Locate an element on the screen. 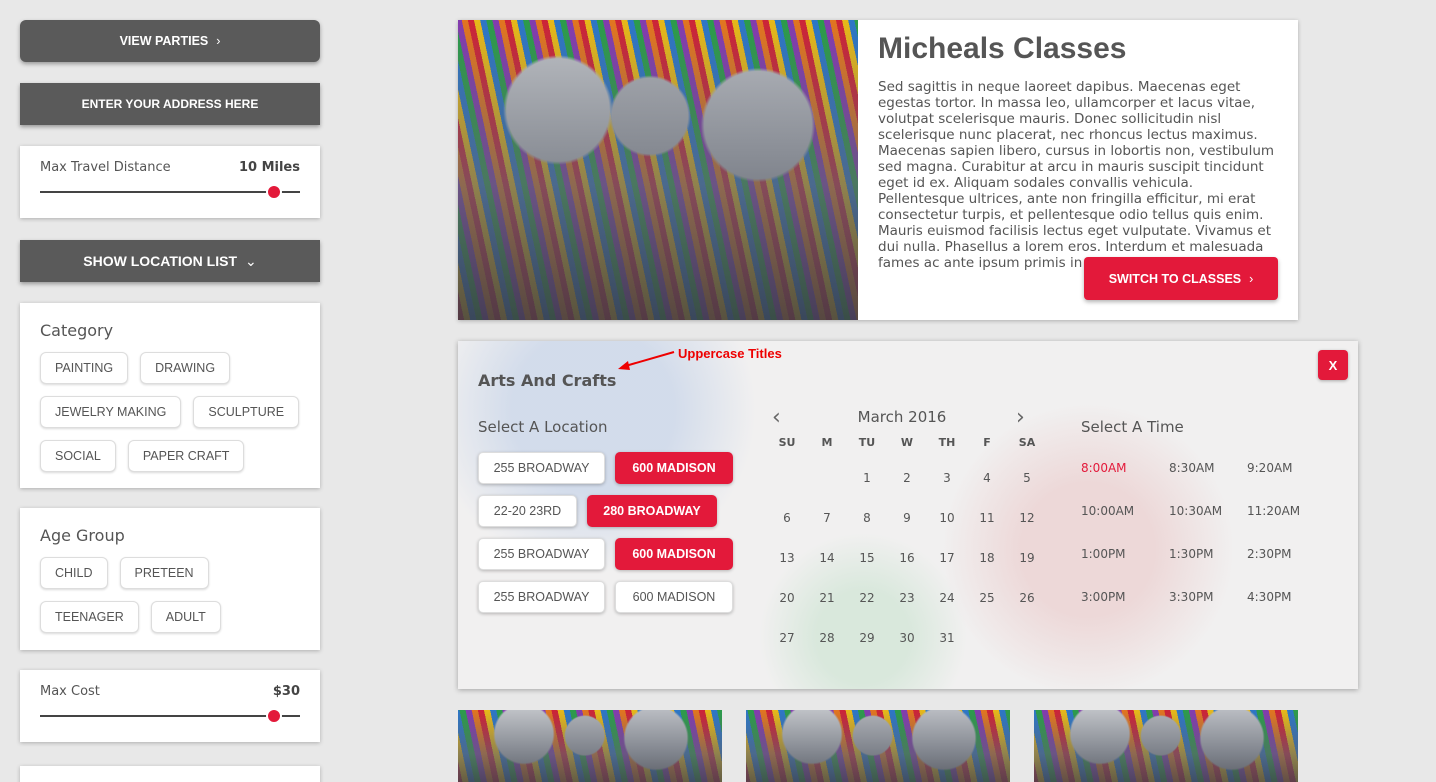  travel-distance-card: Max Travel Distance 10 Miles is located at coordinates (170, 182).